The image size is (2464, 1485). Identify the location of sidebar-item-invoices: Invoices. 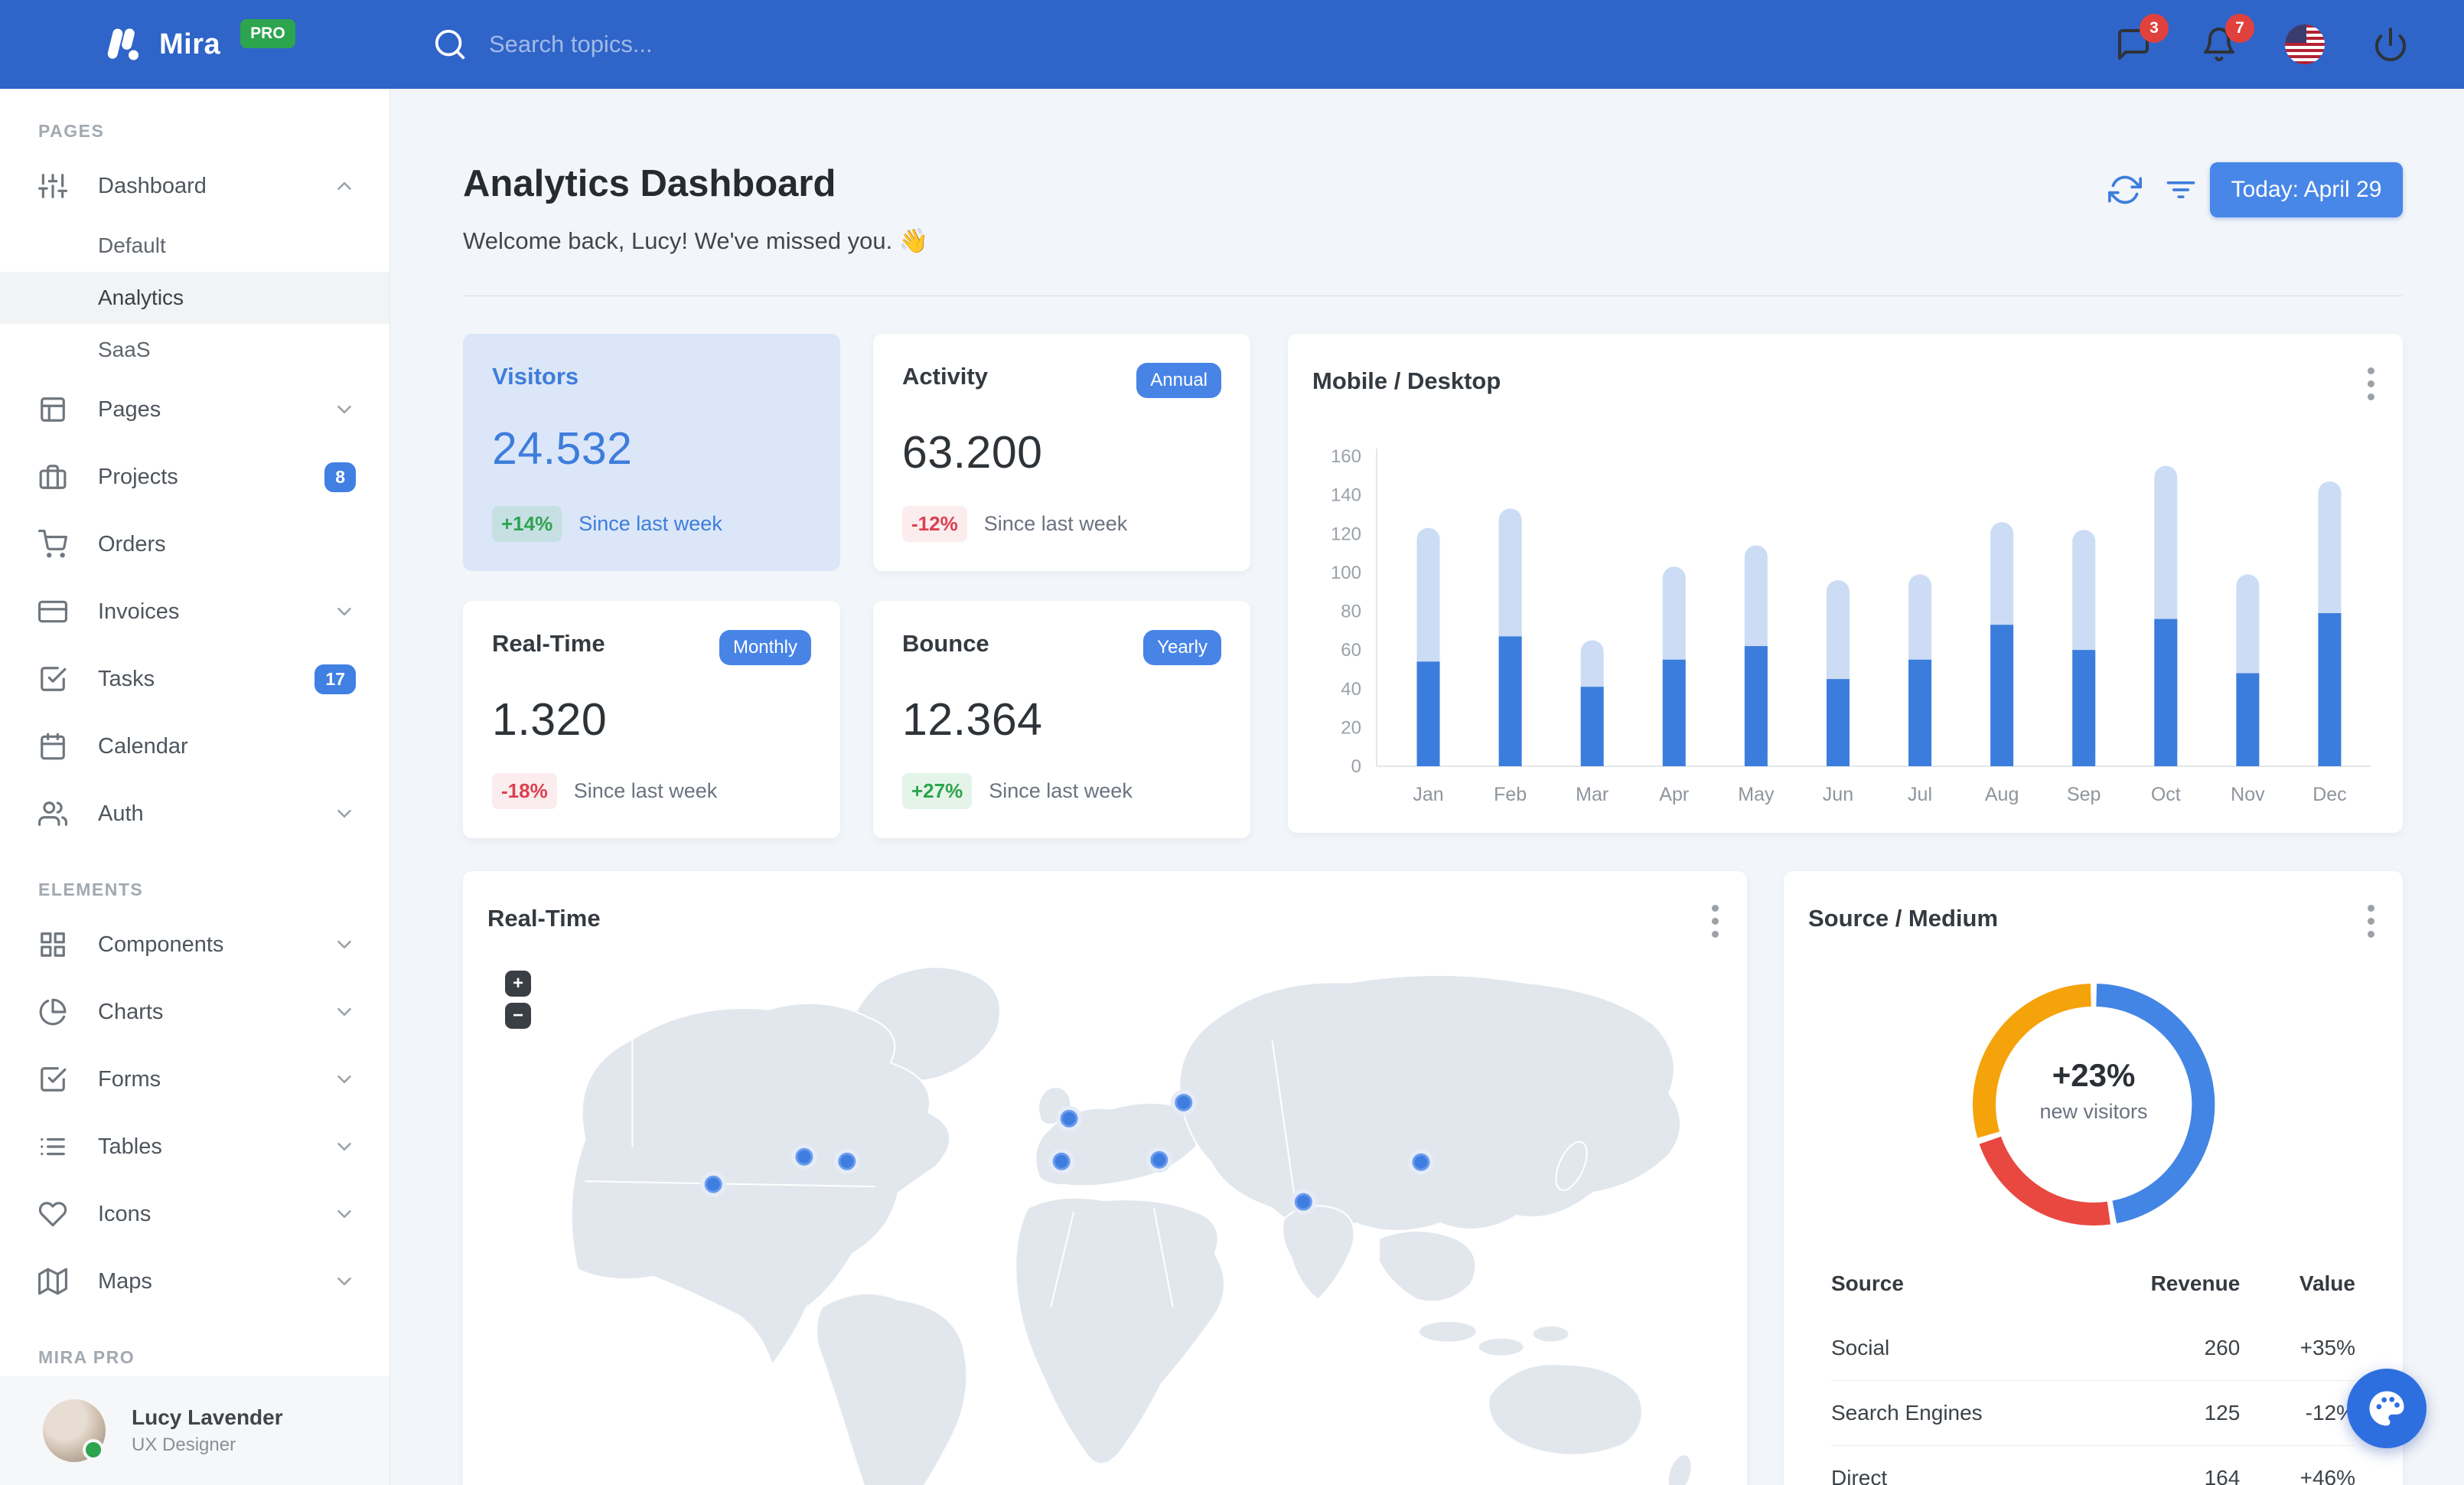
(194, 611).